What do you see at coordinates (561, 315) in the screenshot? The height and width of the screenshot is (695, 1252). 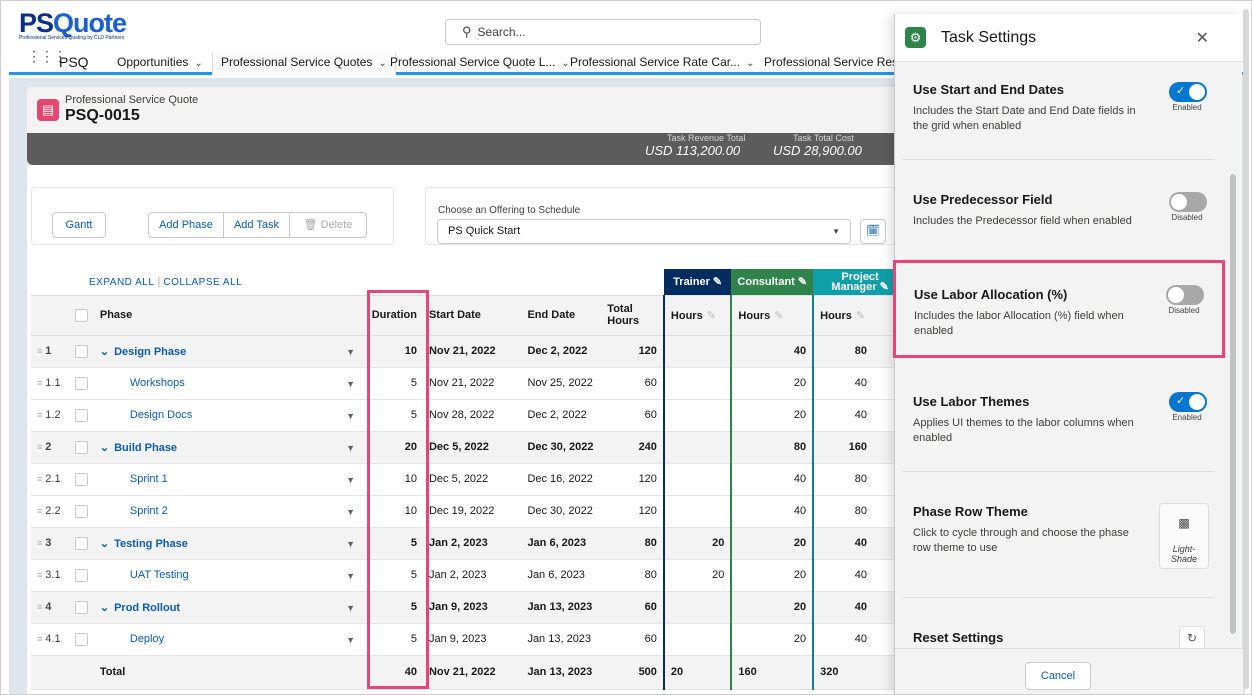 I see `col-end-date: End Date` at bounding box center [561, 315].